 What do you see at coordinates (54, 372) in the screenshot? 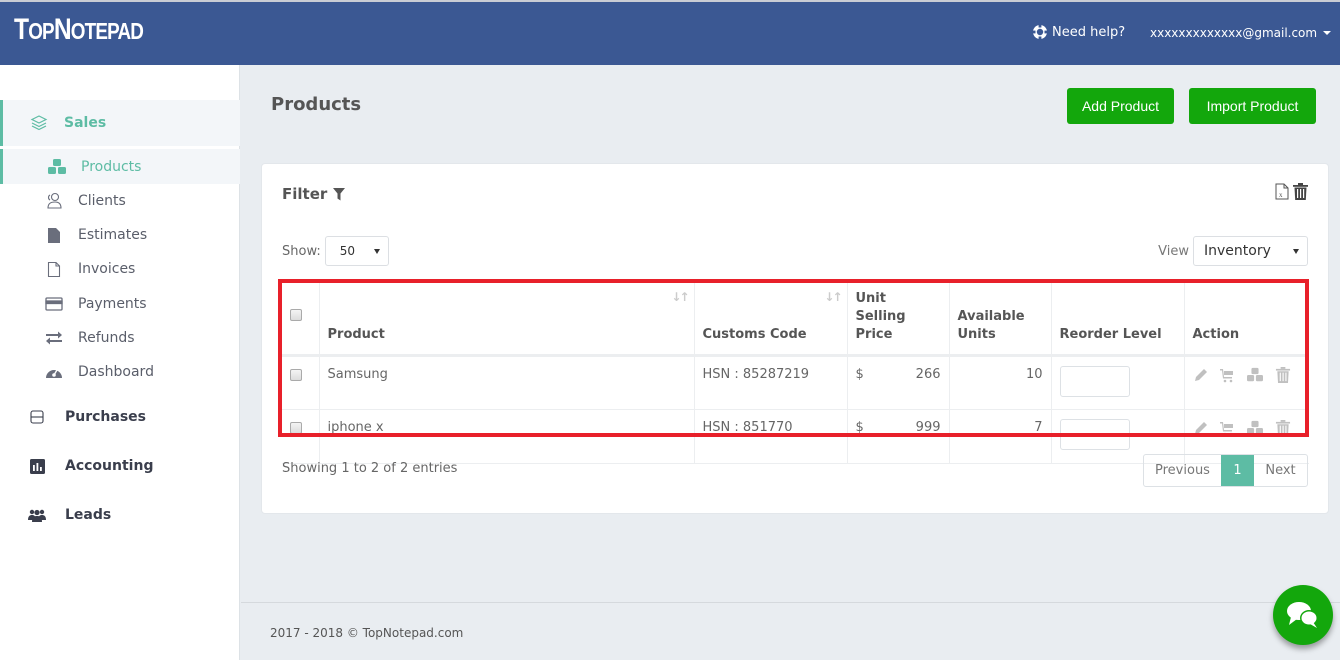
I see `dashboard-icon` at bounding box center [54, 372].